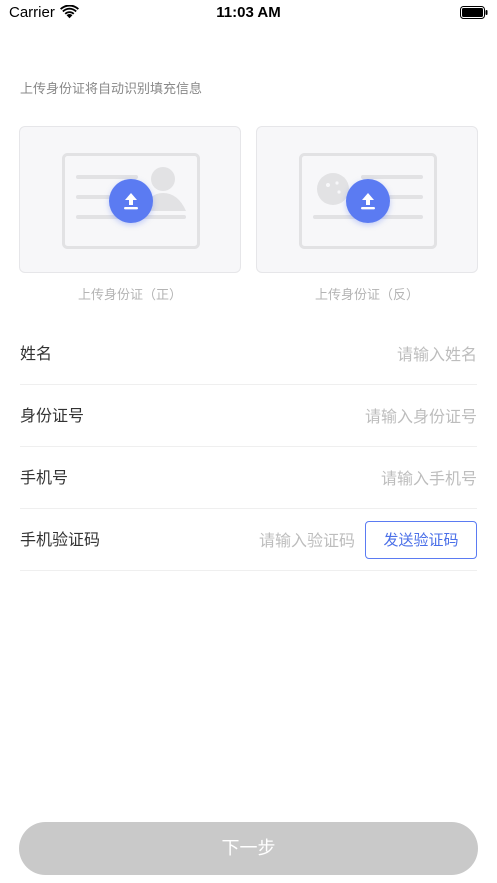  I want to click on status-bar: Carrier 11:03 AM, so click(248, 13).